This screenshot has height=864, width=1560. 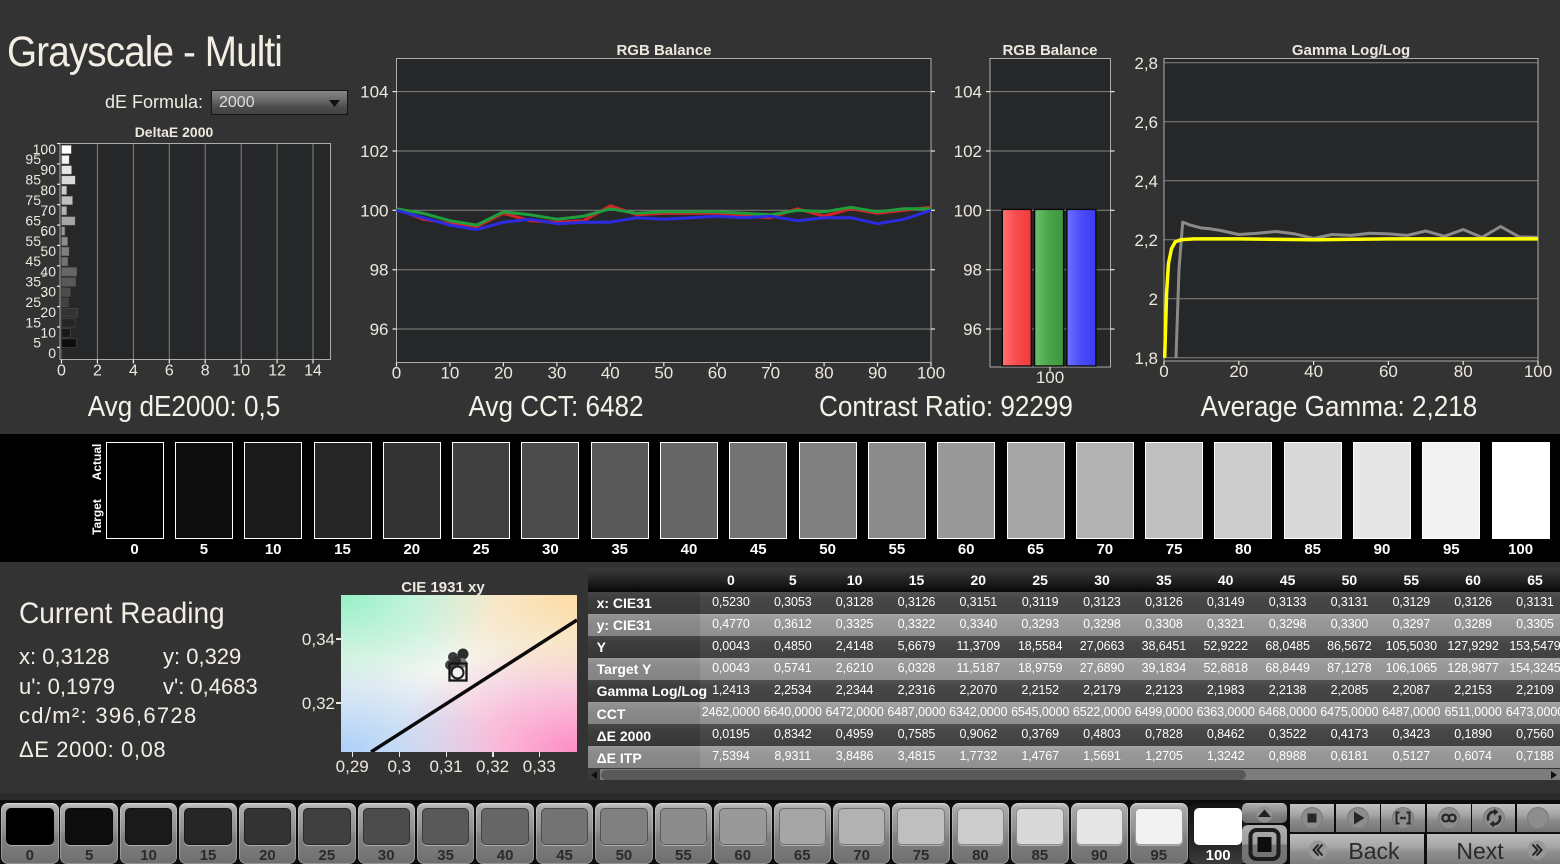 I want to click on svg-text: 2,4, so click(x=1146, y=181).